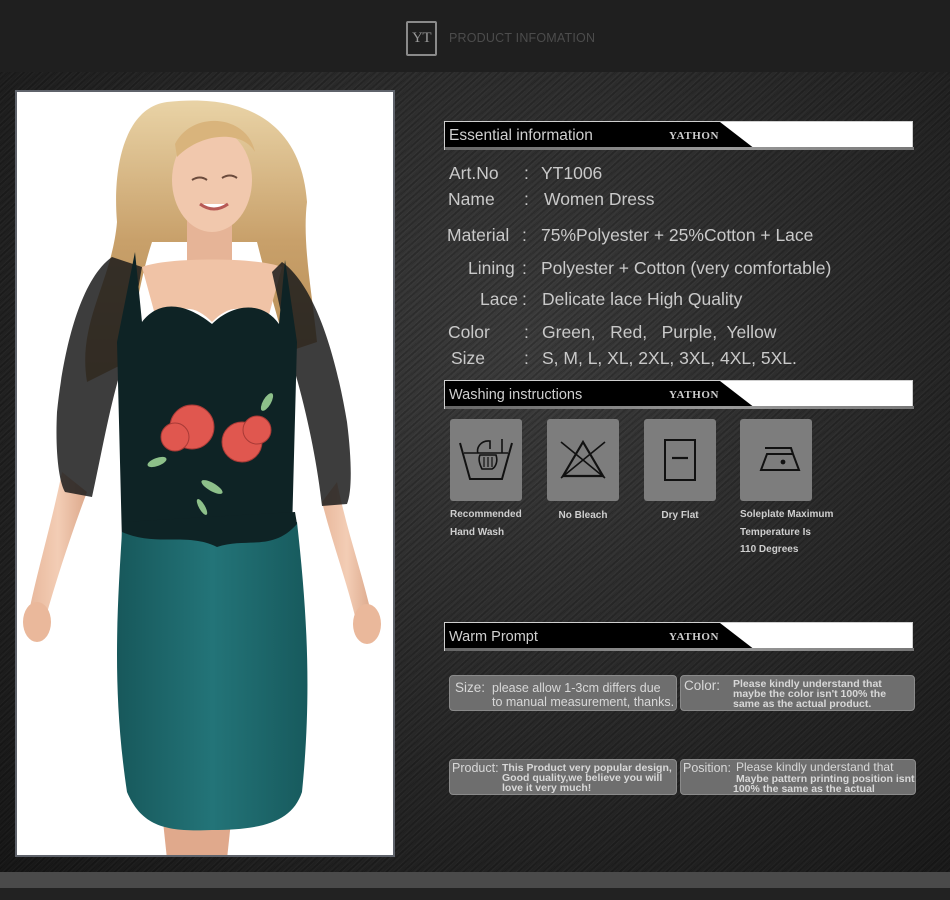  I want to click on info-label: Lace, so click(499, 299).